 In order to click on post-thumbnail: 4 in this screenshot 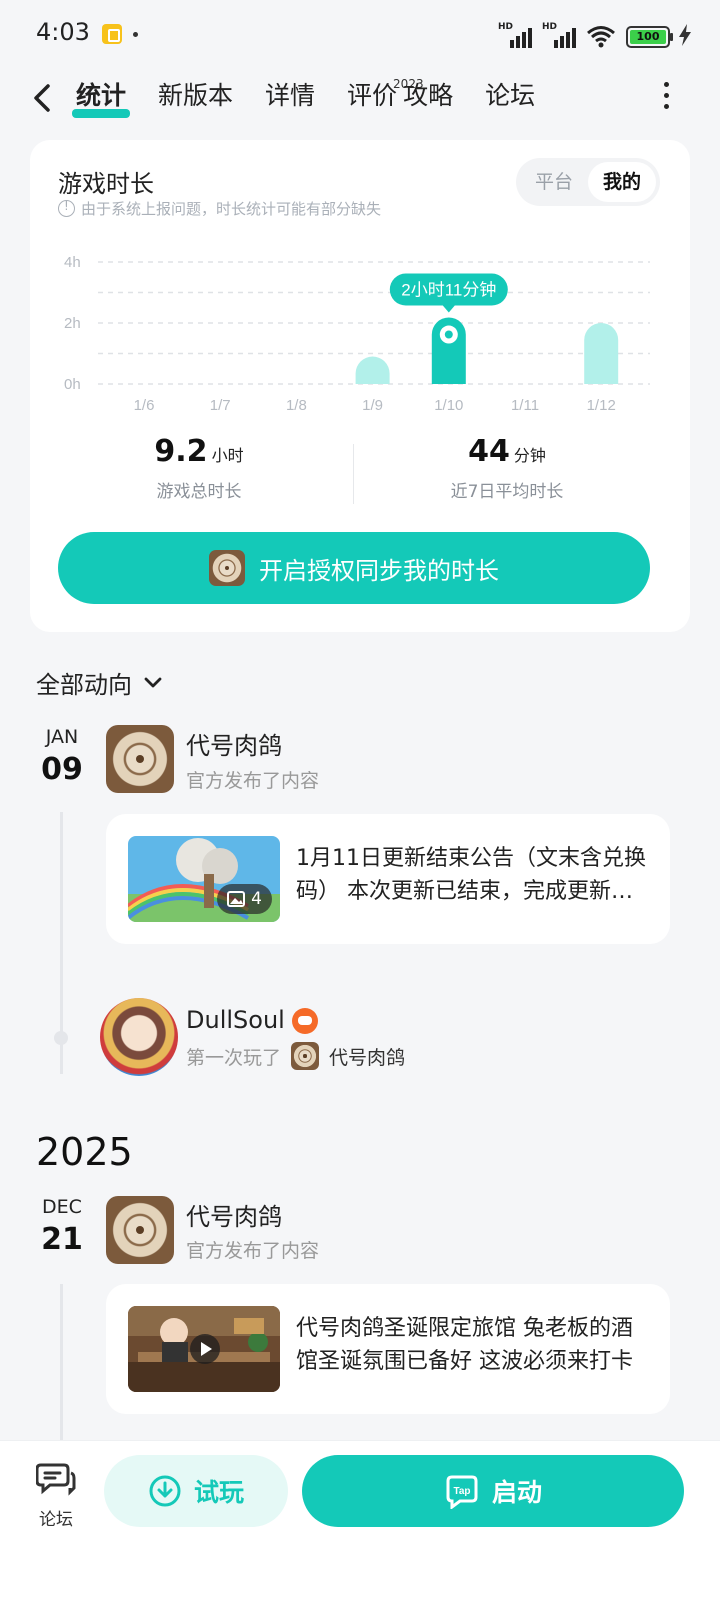, I will do `click(204, 879)`.